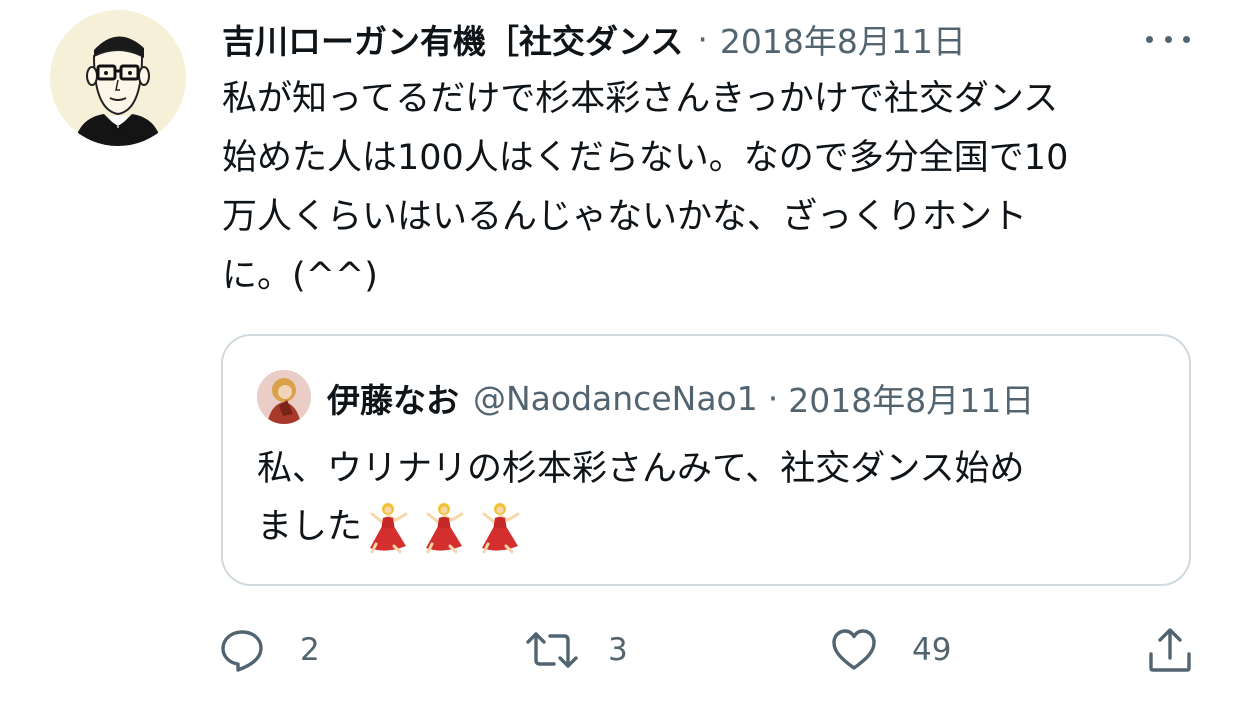  Describe the element at coordinates (640, 99) in the screenshot. I see `tweet-text-line: 私が知ってるだけで杉本彩さんきっかけで社交ダンス` at that location.